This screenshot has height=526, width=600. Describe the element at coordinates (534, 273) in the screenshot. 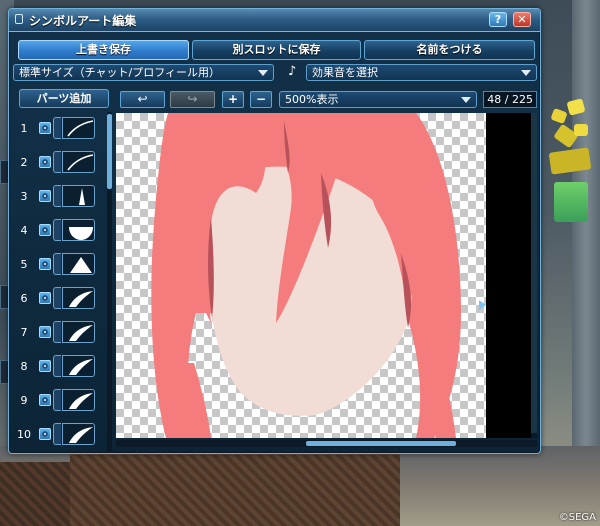

I see `canvas-vertical-scrollbar-thumb` at that location.